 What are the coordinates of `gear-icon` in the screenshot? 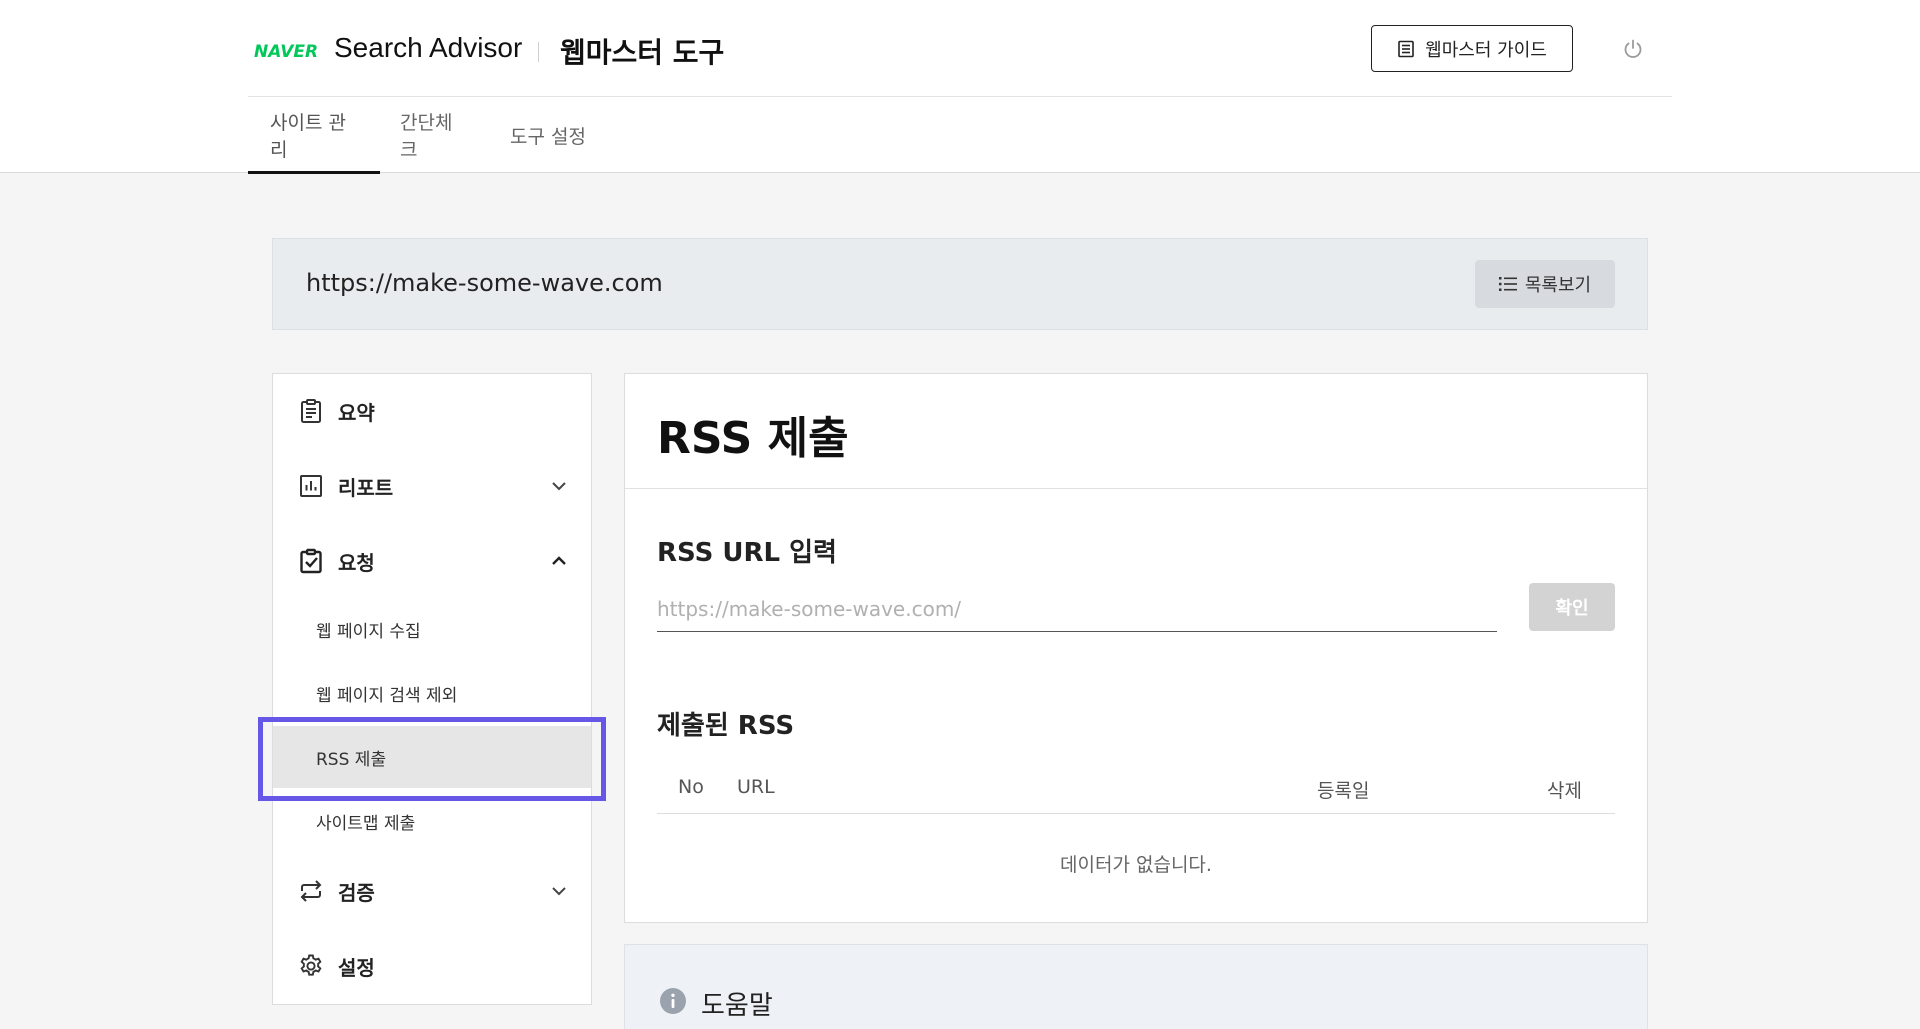 It's located at (311, 965).